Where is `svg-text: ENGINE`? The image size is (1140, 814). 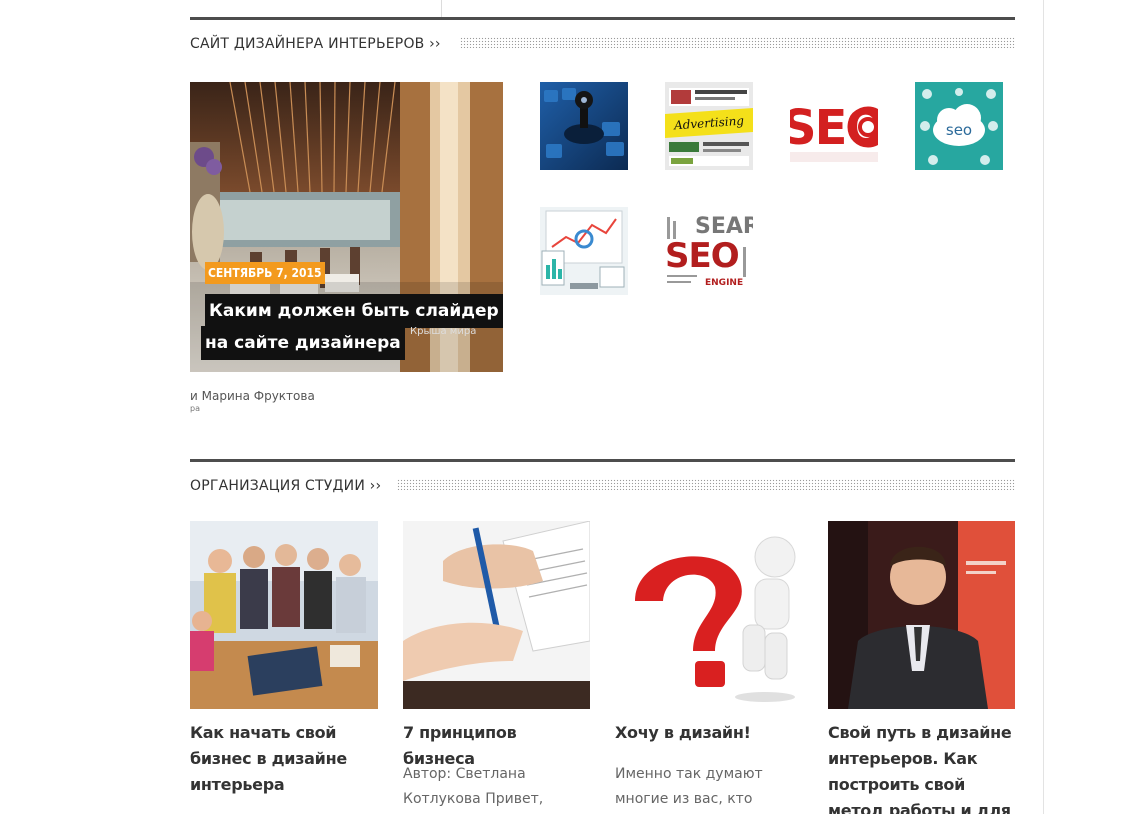
svg-text: ENGINE is located at coordinates (724, 283).